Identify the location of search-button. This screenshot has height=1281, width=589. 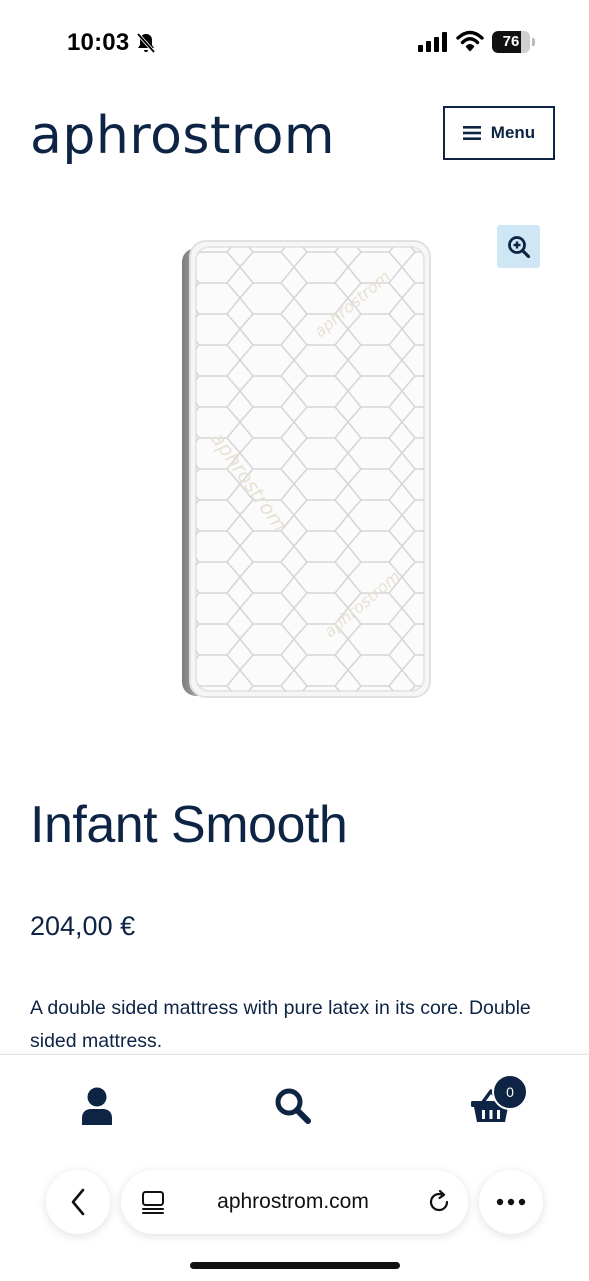
(293, 1106).